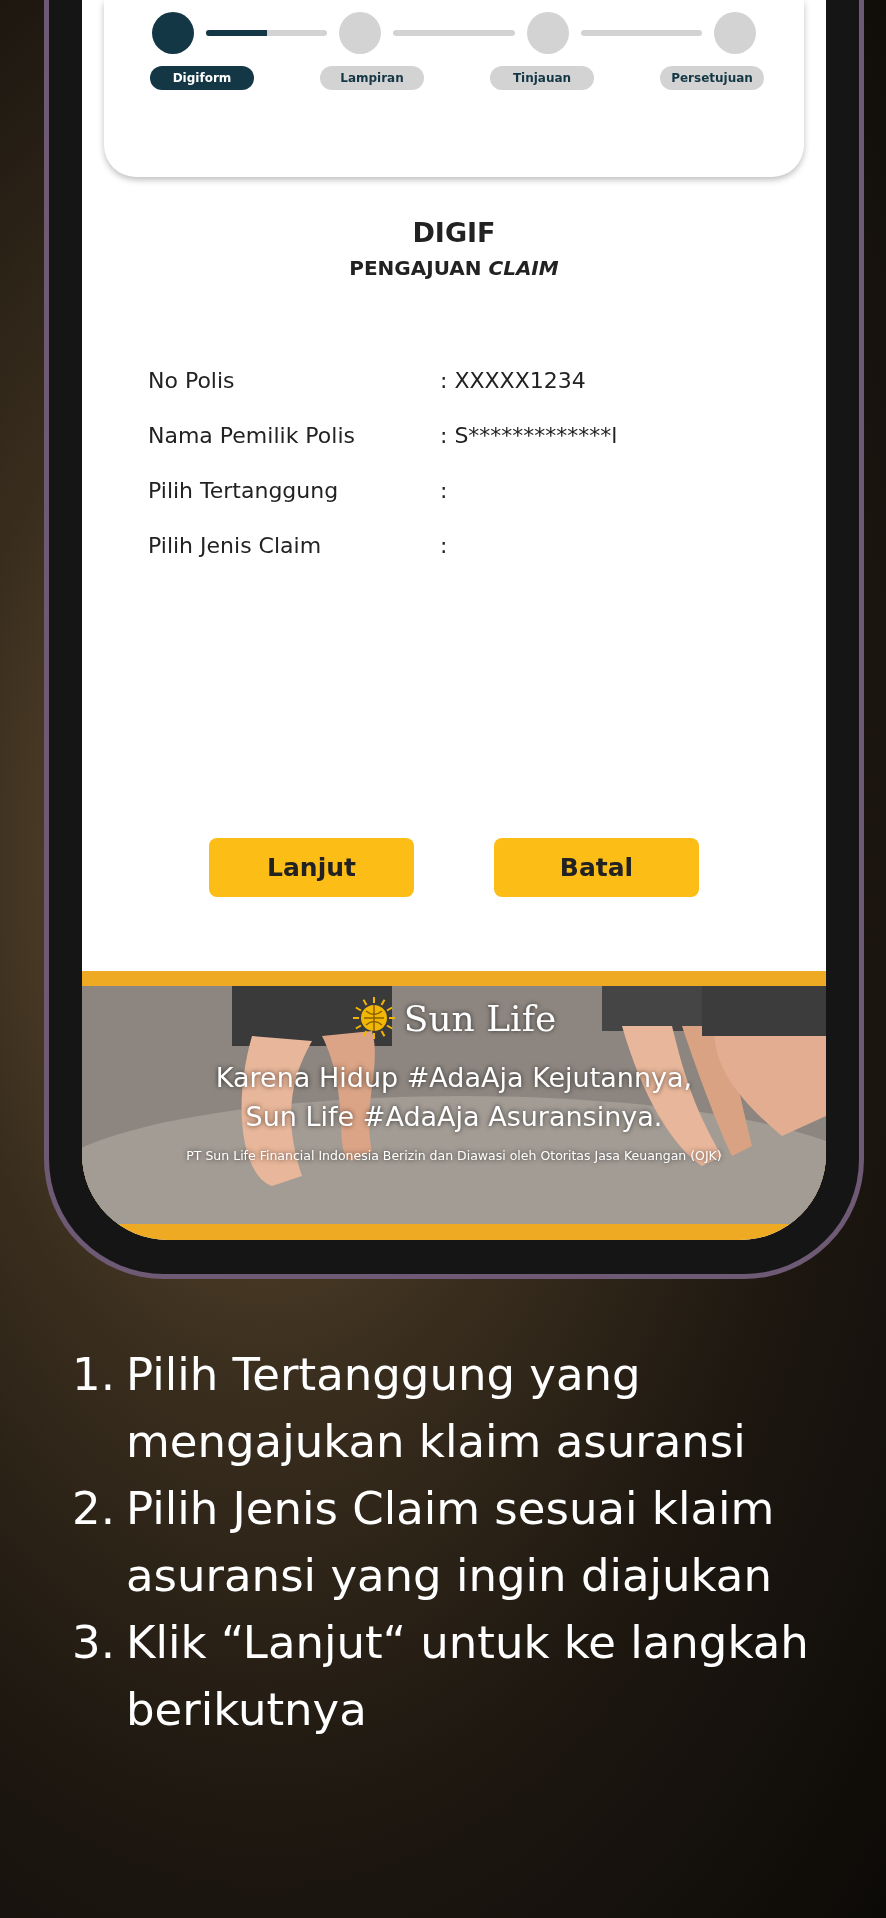  Describe the element at coordinates (436, 1408) in the screenshot. I see `instruction-text: Pilih Tertanggung yang mengajukan klaim asuransi` at that location.